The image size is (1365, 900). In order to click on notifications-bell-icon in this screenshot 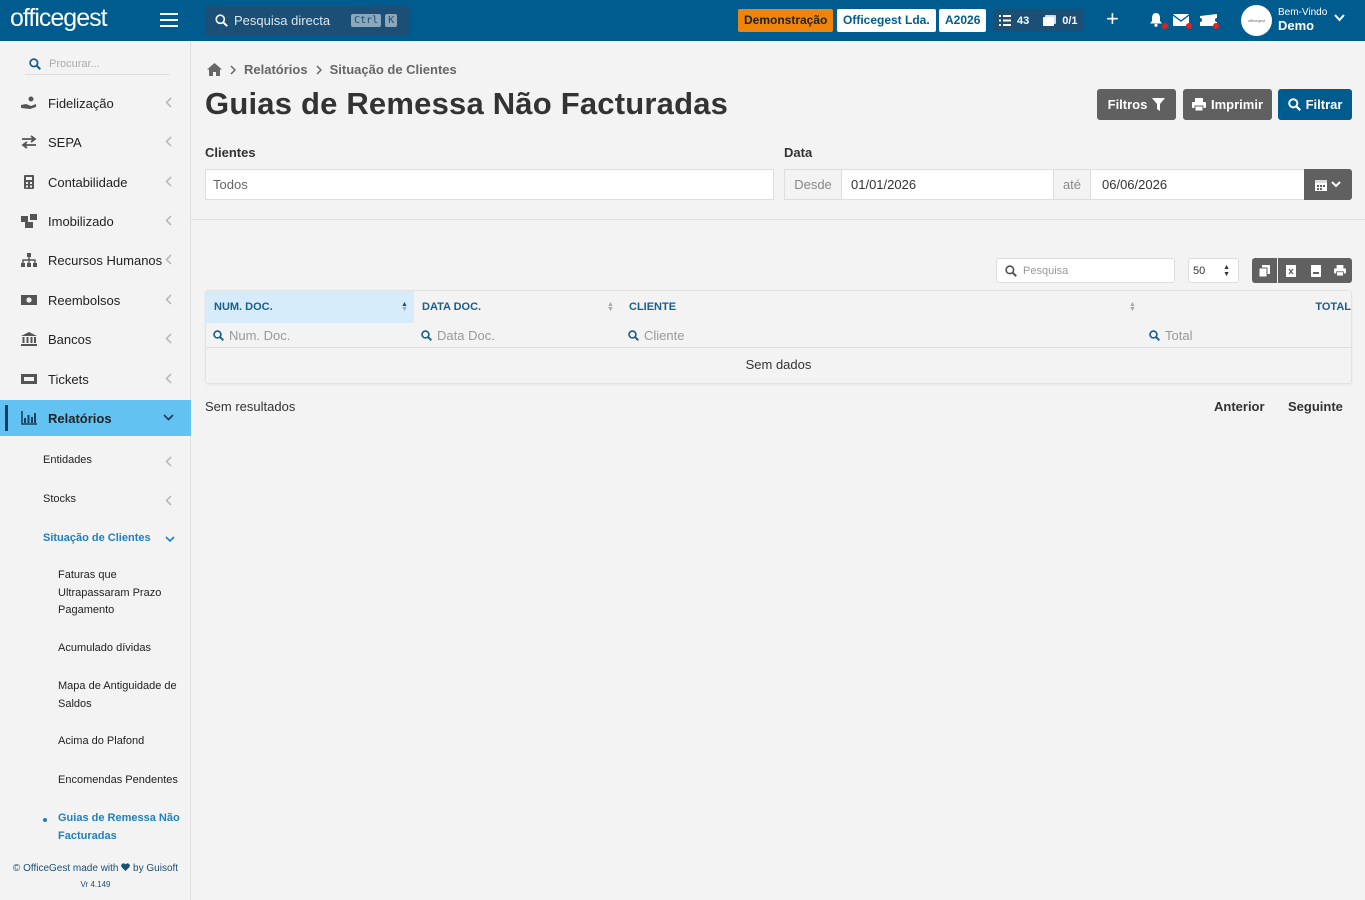, I will do `click(1158, 20)`.